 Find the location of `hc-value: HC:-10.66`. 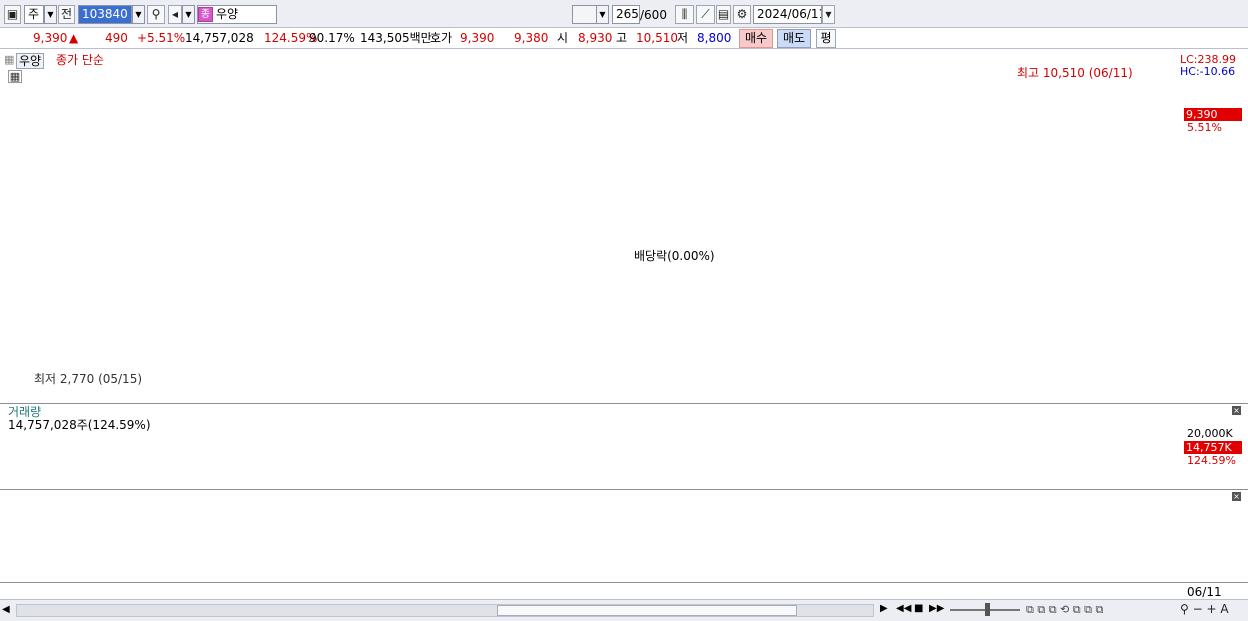

hc-value: HC:-10.66 is located at coordinates (1208, 71).